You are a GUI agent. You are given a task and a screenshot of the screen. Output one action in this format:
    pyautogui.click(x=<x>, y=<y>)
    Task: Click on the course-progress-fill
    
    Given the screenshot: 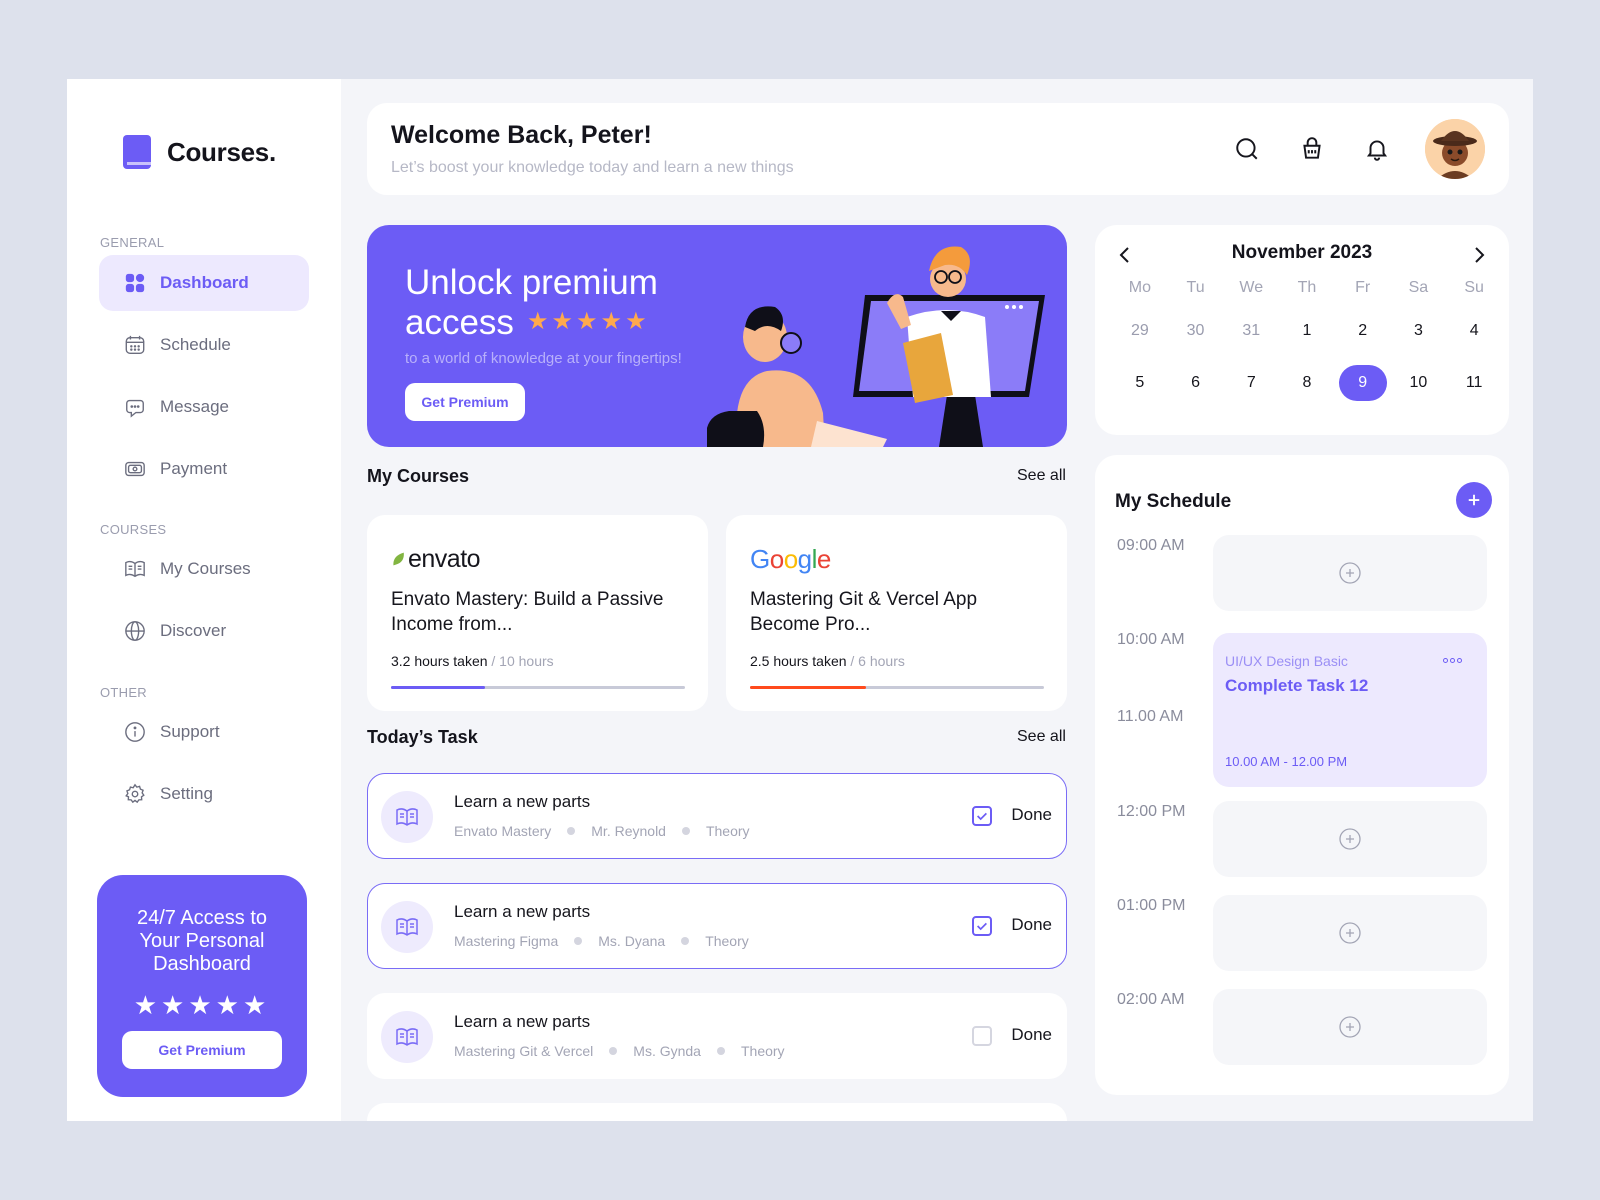 What is the action you would take?
    pyautogui.click(x=808, y=687)
    